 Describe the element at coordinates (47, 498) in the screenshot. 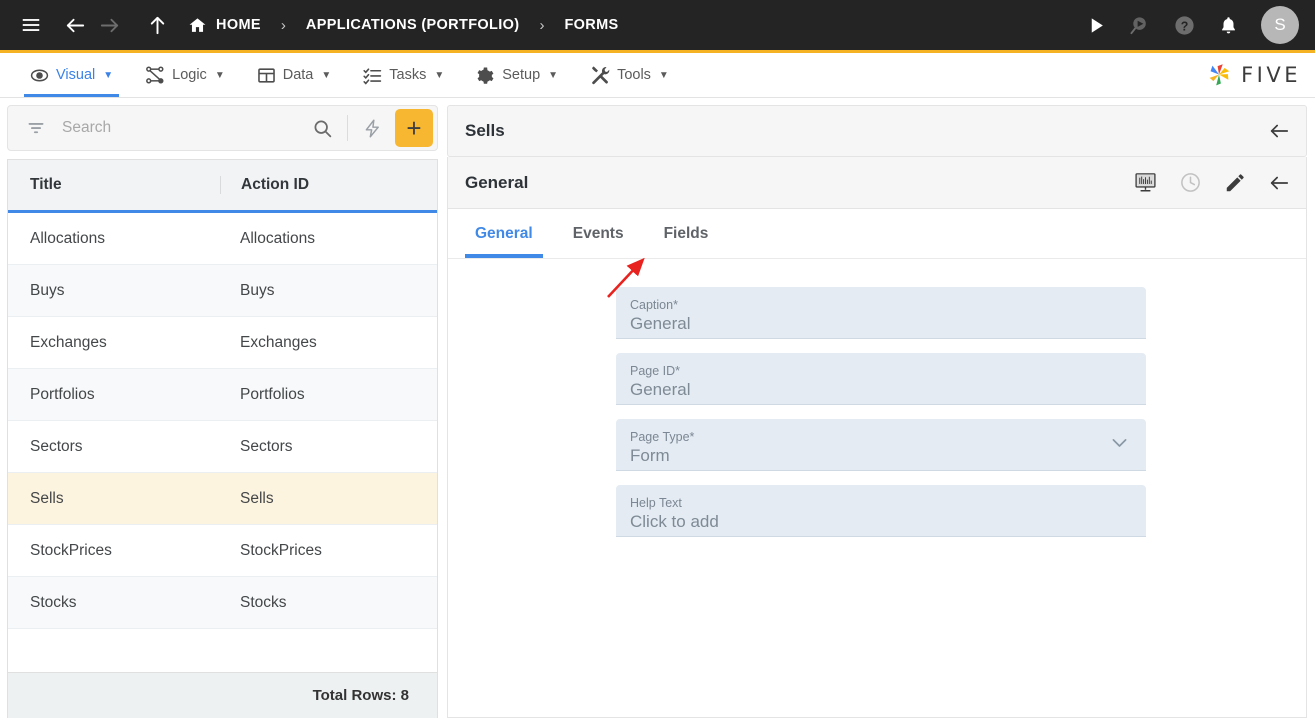

I see `cell-title: Sells` at that location.